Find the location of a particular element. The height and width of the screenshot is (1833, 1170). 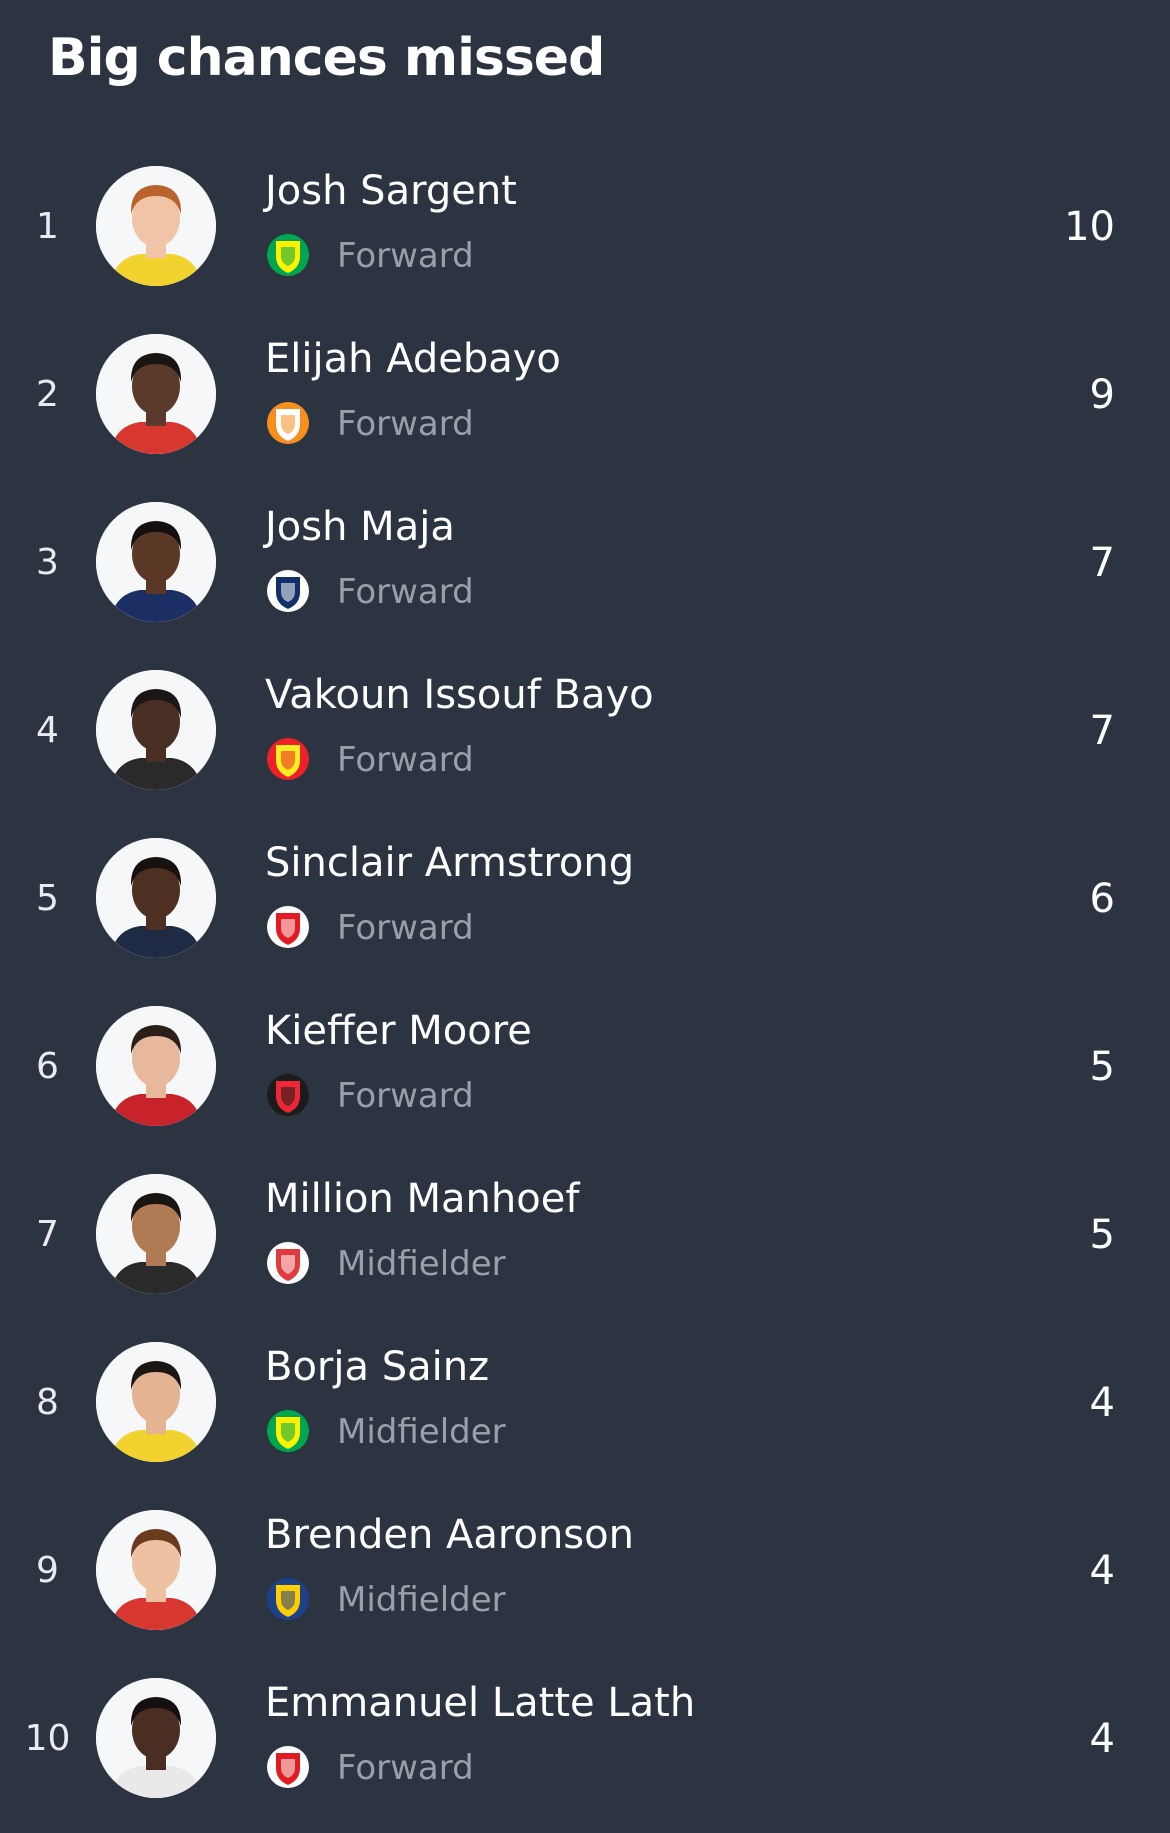

player-row: 8 Borja Sainz Midfielder 4 is located at coordinates (585, 1404).